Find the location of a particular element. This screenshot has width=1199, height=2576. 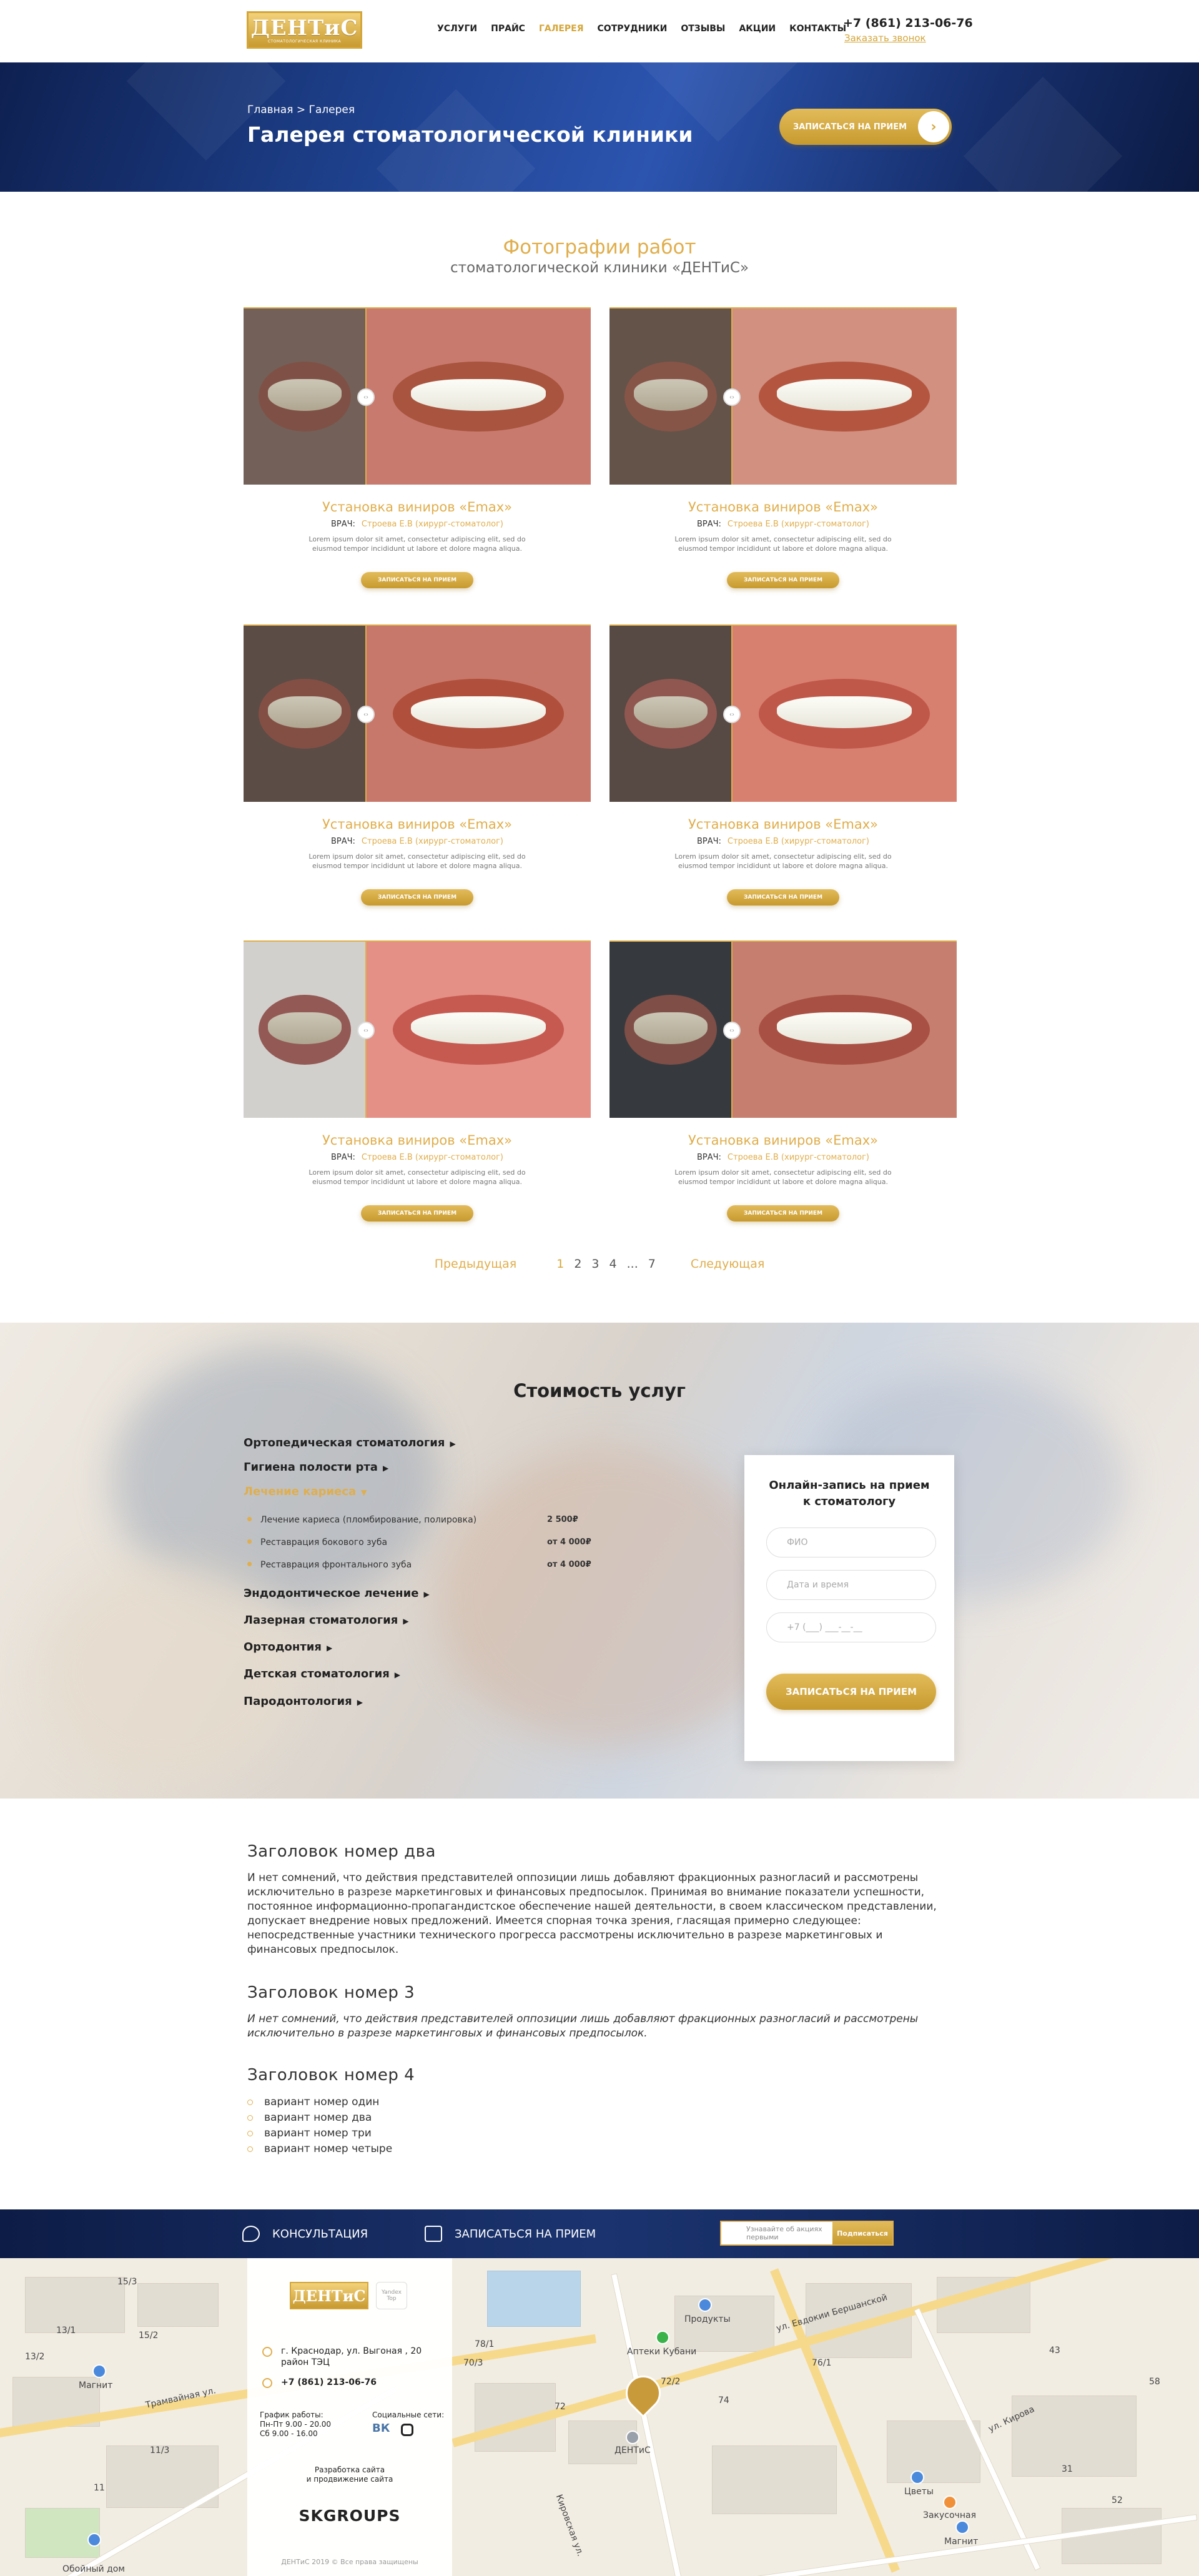

price-category: Пародонтология ▶ is located at coordinates (303, 1701).